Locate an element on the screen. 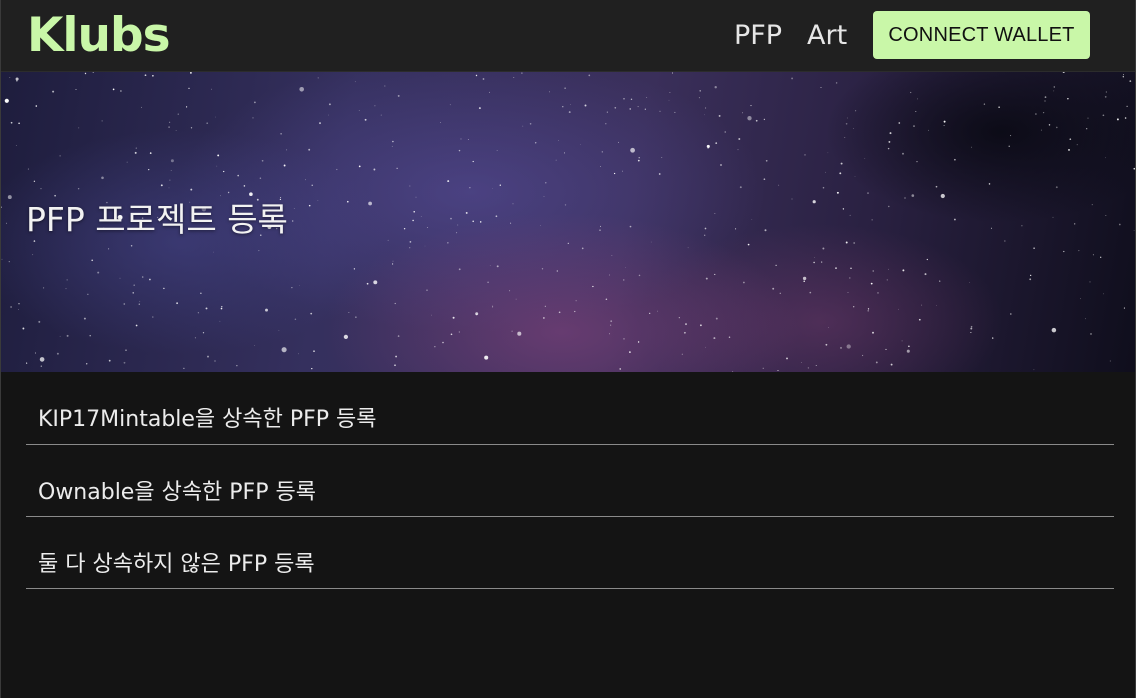 The width and height of the screenshot is (1136, 698). option-label: Ownable을 상속한 PFP 등록 is located at coordinates (177, 492).